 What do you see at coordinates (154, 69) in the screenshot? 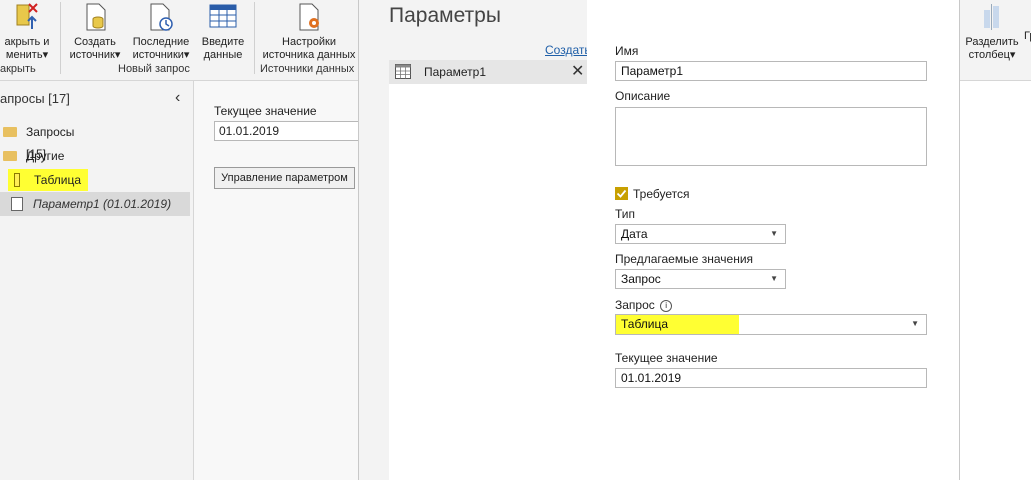
I see `group-label-new-query: Новый запрос` at bounding box center [154, 69].